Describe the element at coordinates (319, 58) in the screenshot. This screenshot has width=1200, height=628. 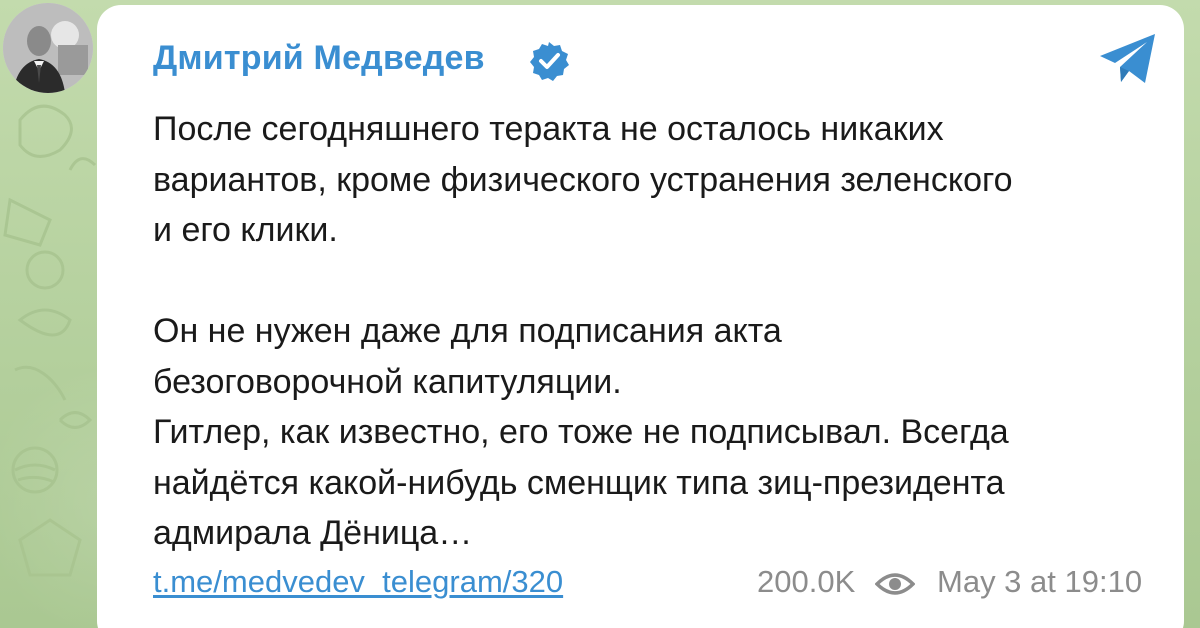
I see `channel-name: Дмитрий Медведев` at that location.